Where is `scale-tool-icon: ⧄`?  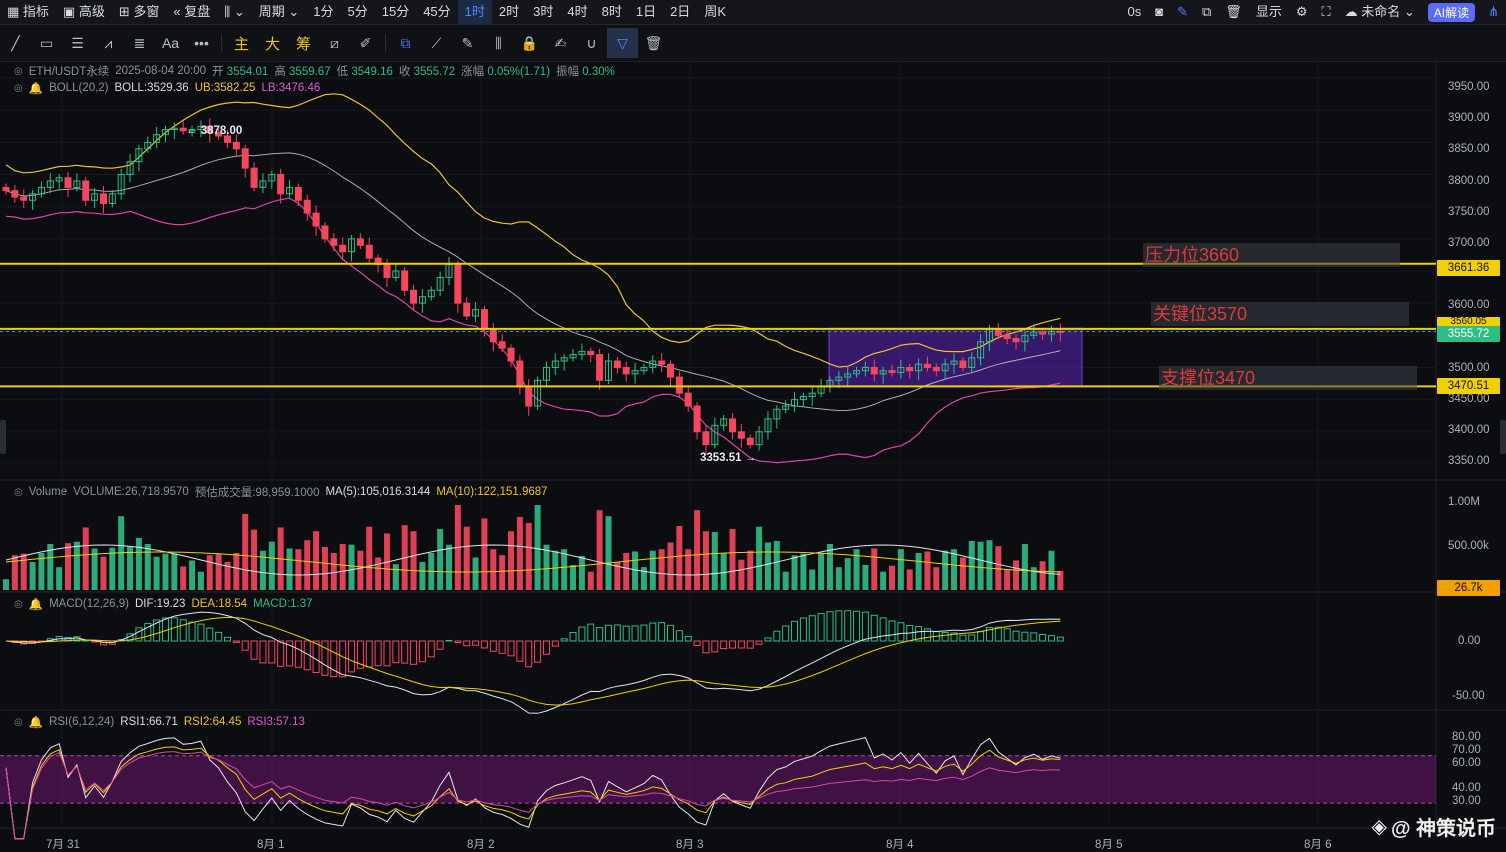
scale-tool-icon: ⧄ is located at coordinates (334, 43).